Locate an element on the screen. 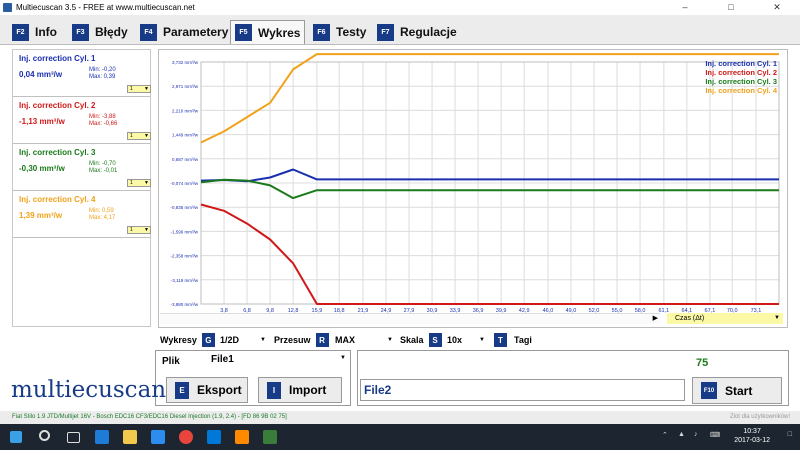  legend-entry: Inj. correction Cyl. 1 is located at coordinates (741, 63).